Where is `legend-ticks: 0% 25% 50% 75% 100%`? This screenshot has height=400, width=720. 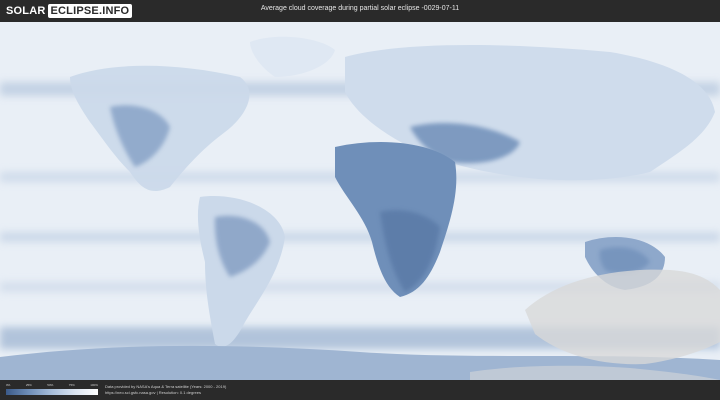 legend-ticks: 0% 25% 50% 75% 100% is located at coordinates (52, 385).